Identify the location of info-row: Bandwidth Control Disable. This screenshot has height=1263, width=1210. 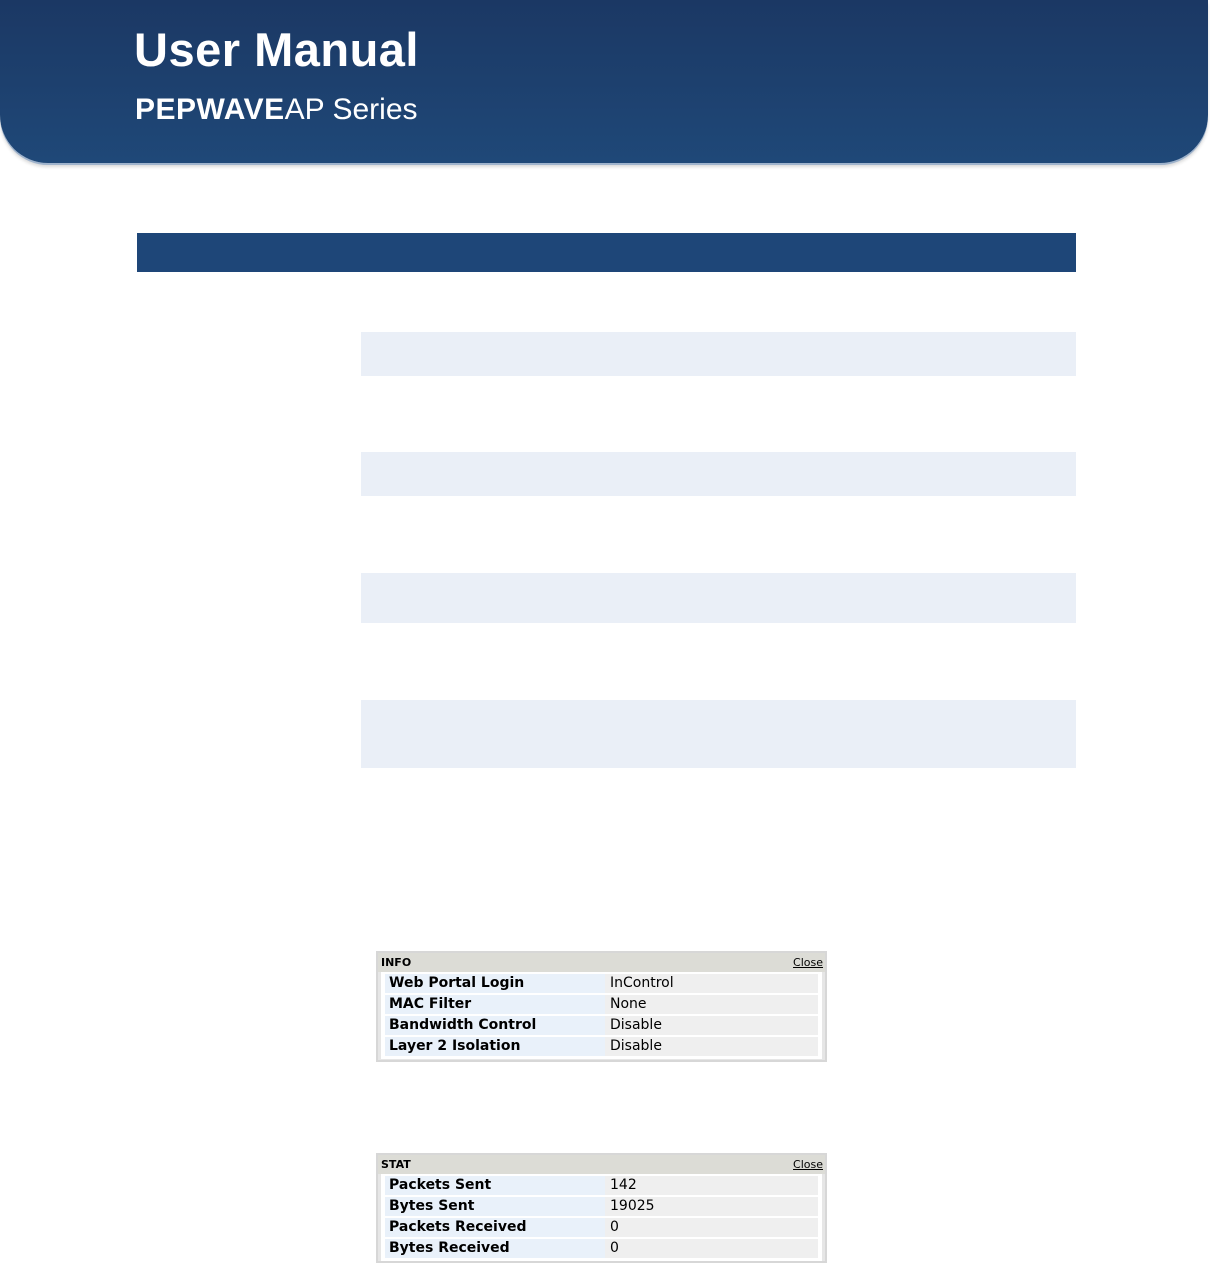
(601, 1025).